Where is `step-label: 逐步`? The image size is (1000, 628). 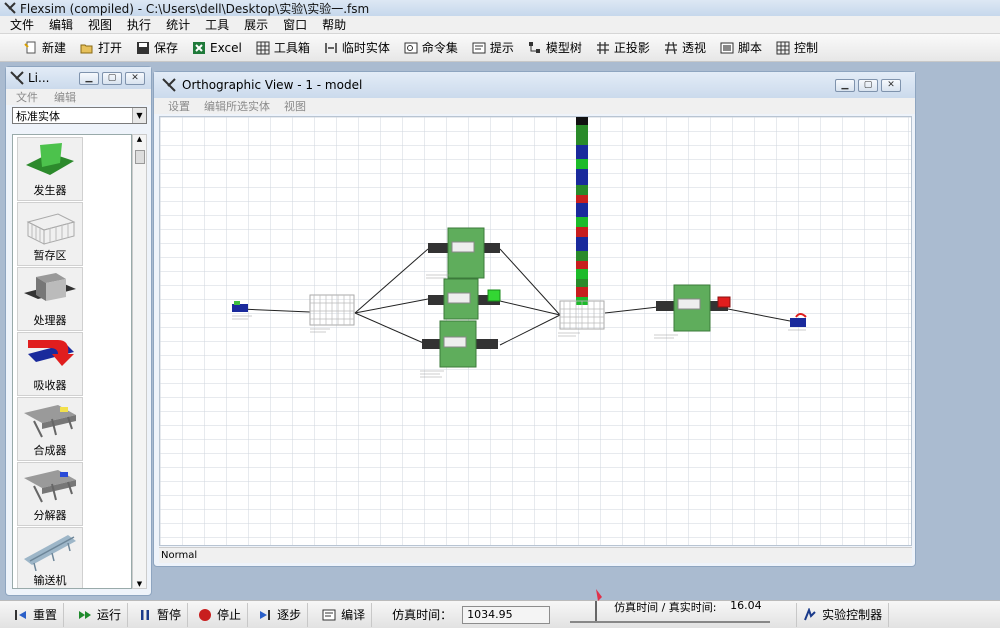
step-label: 逐步 is located at coordinates (289, 615).